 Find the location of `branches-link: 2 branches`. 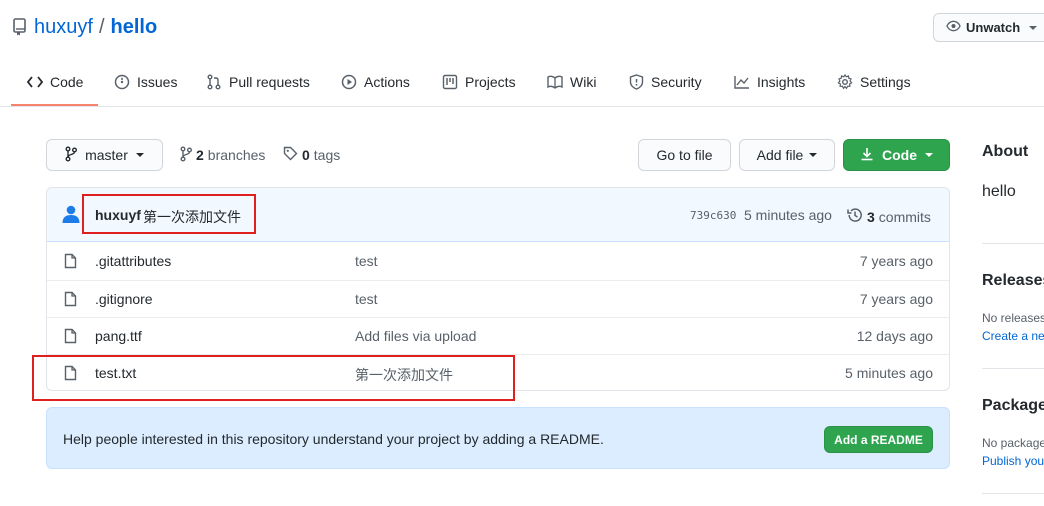

branches-link: 2 branches is located at coordinates (222, 155).